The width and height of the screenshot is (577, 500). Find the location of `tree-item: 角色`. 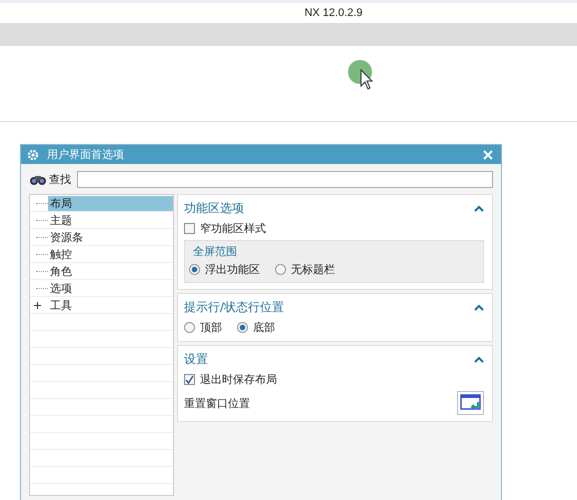

tree-item: 角色 is located at coordinates (110, 271).